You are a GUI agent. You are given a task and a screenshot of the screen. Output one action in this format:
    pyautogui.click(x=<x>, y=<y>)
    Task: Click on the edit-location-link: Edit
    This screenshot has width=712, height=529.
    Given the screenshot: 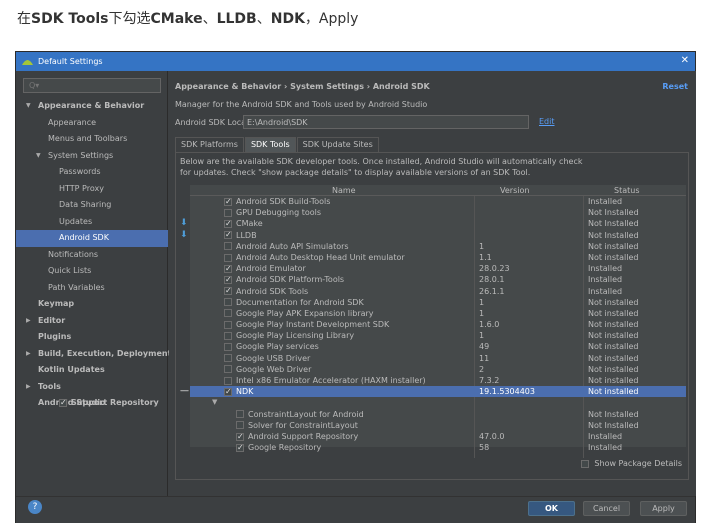 What is the action you would take?
    pyautogui.click(x=547, y=121)
    